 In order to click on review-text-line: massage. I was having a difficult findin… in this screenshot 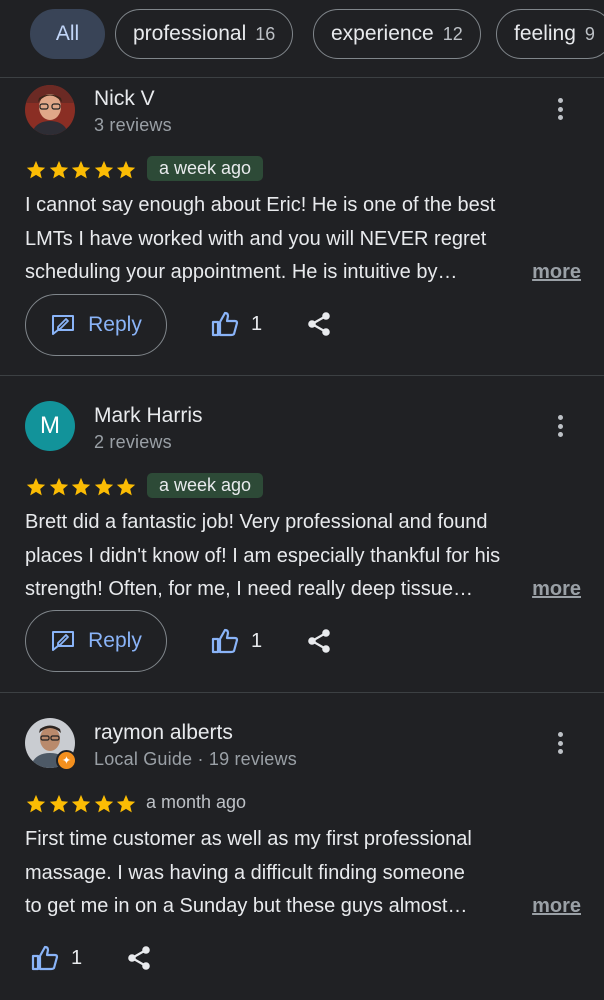, I will do `click(245, 872)`.